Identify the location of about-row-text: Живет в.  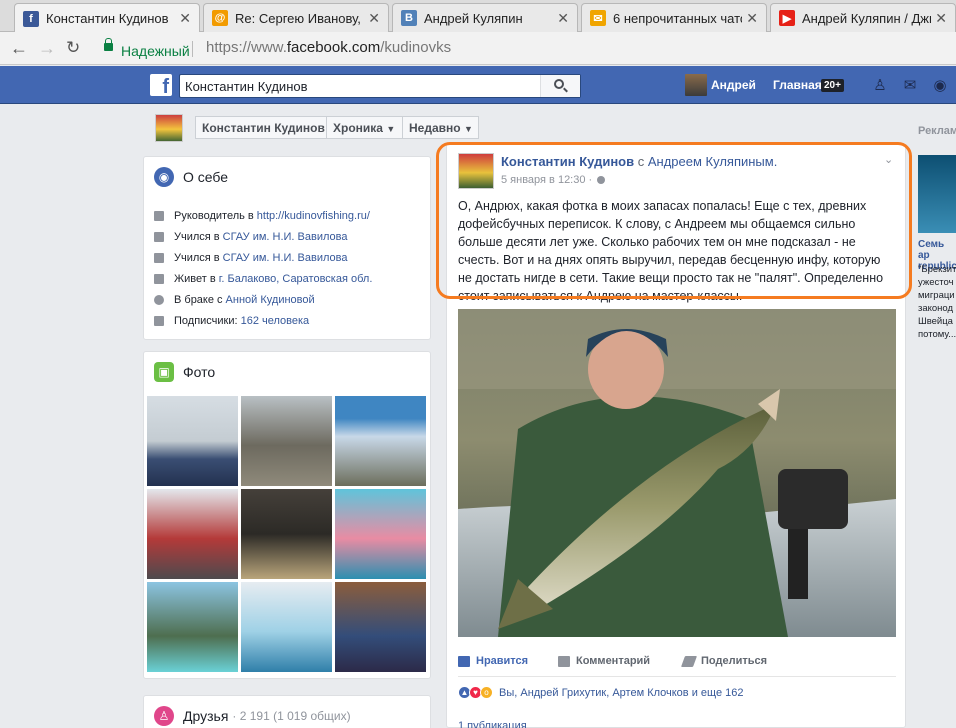
(195, 279).